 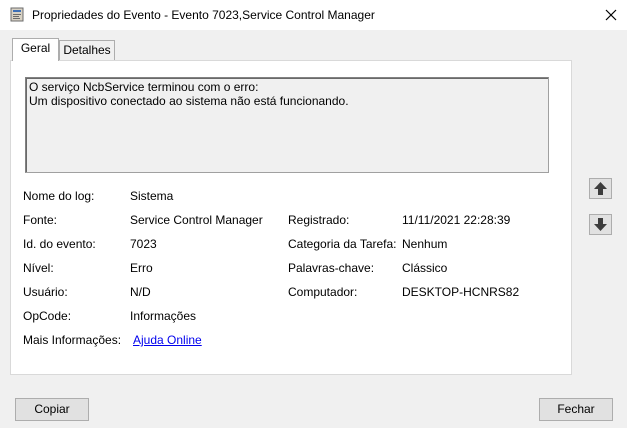 I want to click on task-category-value: Nenhum, so click(x=425, y=244).